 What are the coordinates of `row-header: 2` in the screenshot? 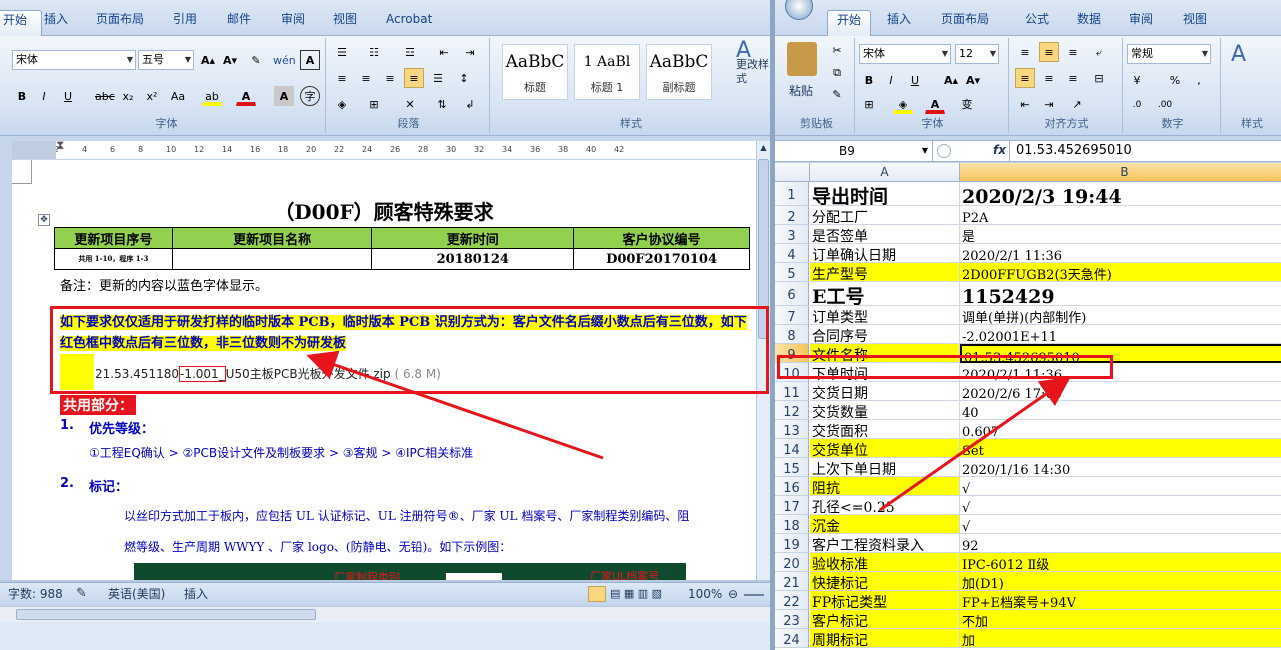 It's located at (792, 215).